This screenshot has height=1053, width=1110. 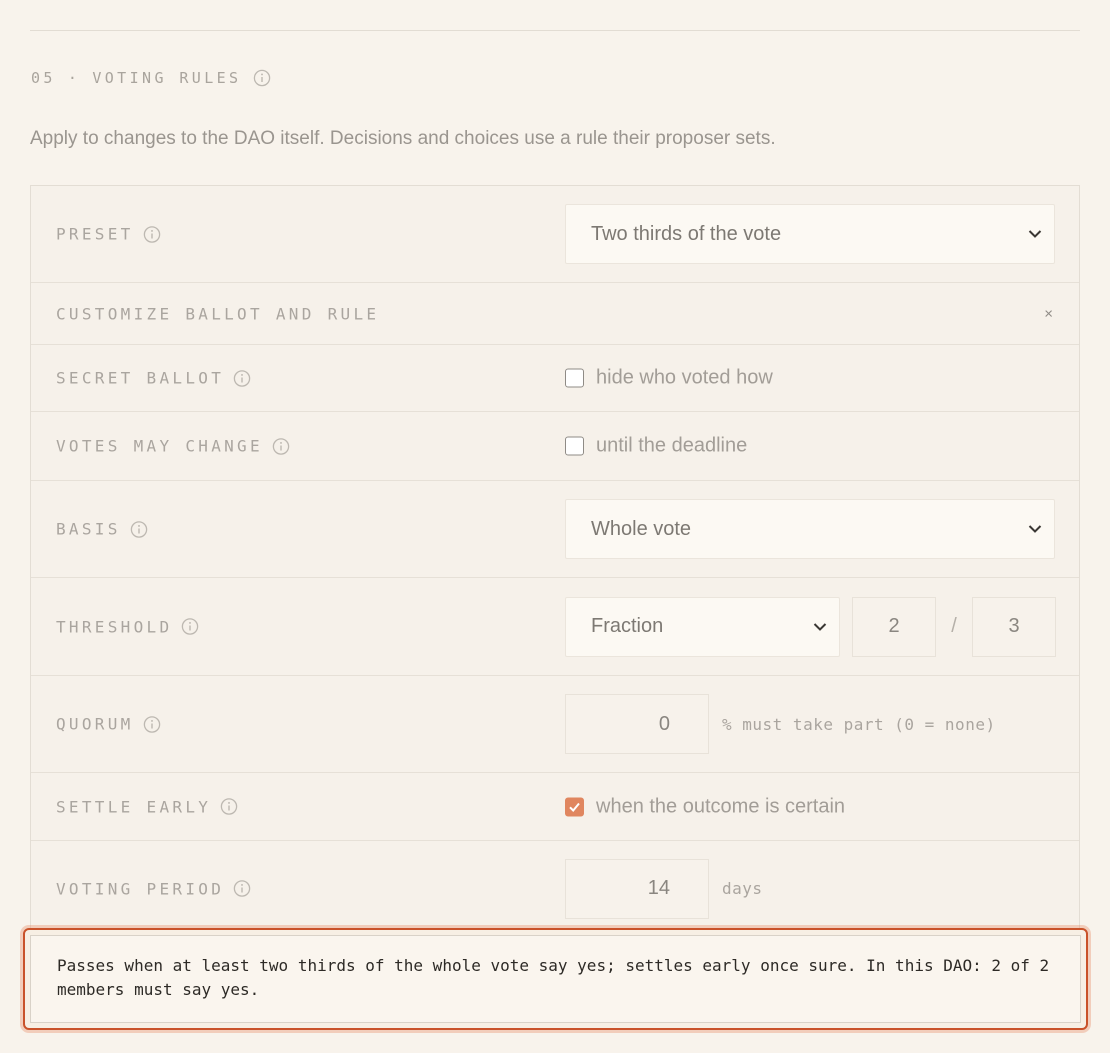 What do you see at coordinates (555, 724) in the screenshot?
I see `quorum-row: QUORUM 0 % must take part (0 = none)` at bounding box center [555, 724].